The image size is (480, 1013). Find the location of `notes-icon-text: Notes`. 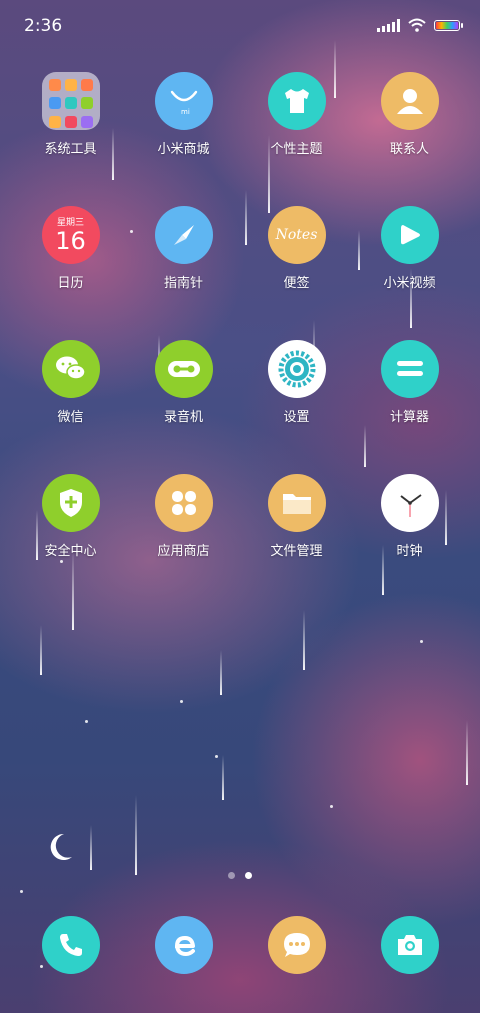

notes-icon-text: Notes is located at coordinates (296, 235).